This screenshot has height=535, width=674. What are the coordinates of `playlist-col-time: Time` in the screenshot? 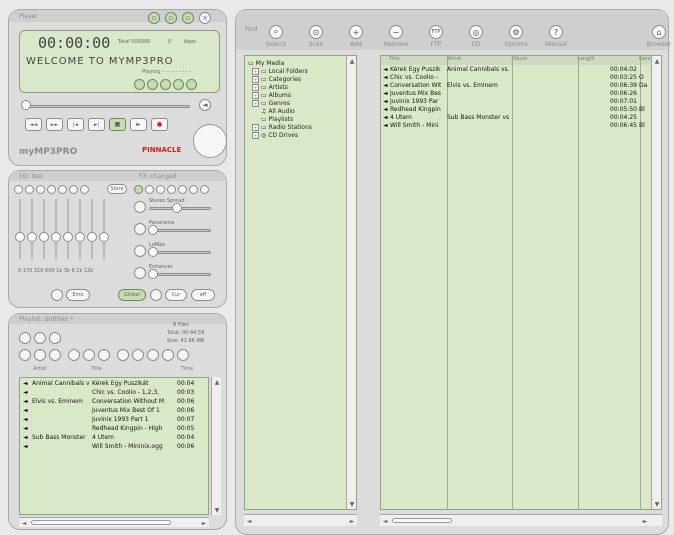 It's located at (191, 370).